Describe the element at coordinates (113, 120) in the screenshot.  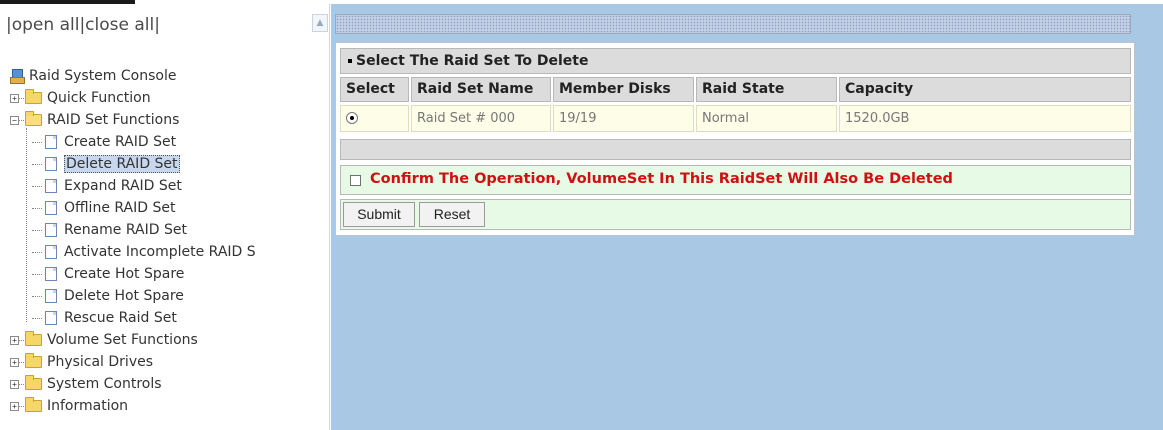
I see `tree-item-label: RAID Set Functions` at that location.